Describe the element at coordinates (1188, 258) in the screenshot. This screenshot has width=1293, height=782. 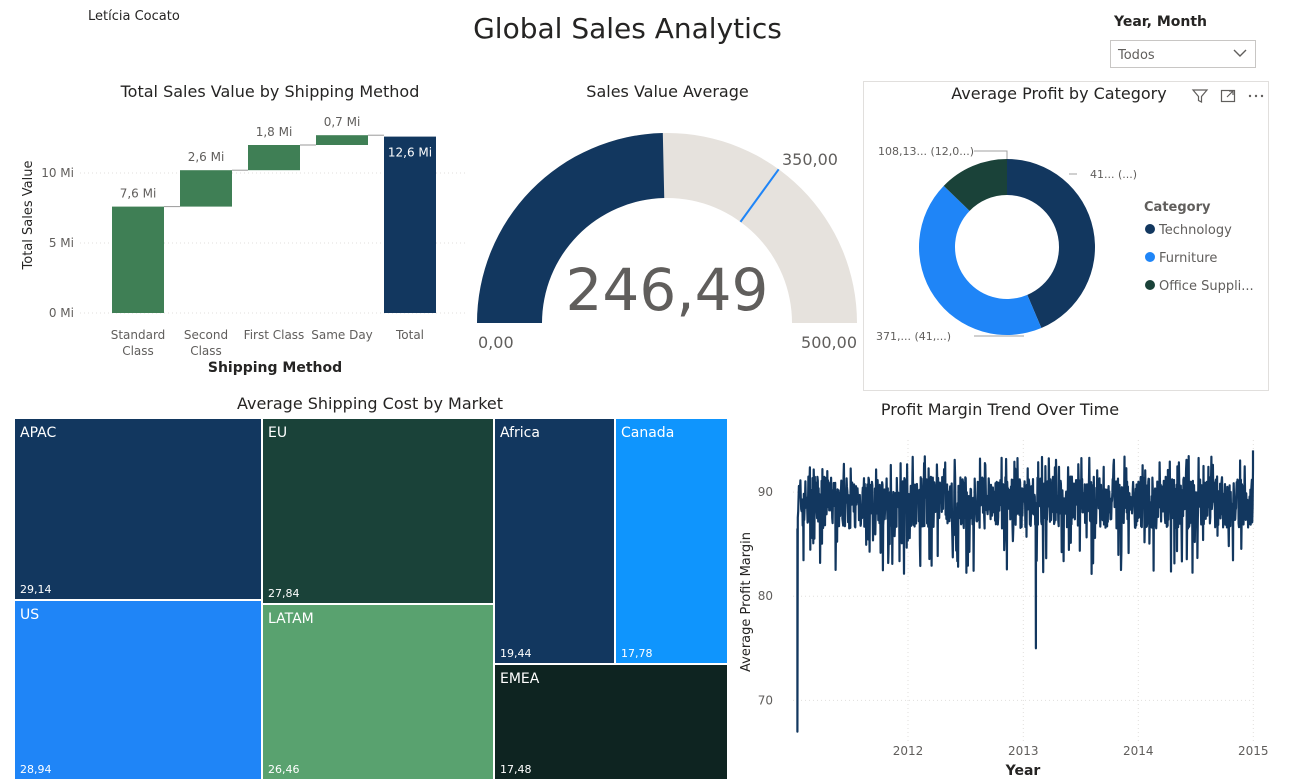
I see `legend-item: Furniture` at that location.